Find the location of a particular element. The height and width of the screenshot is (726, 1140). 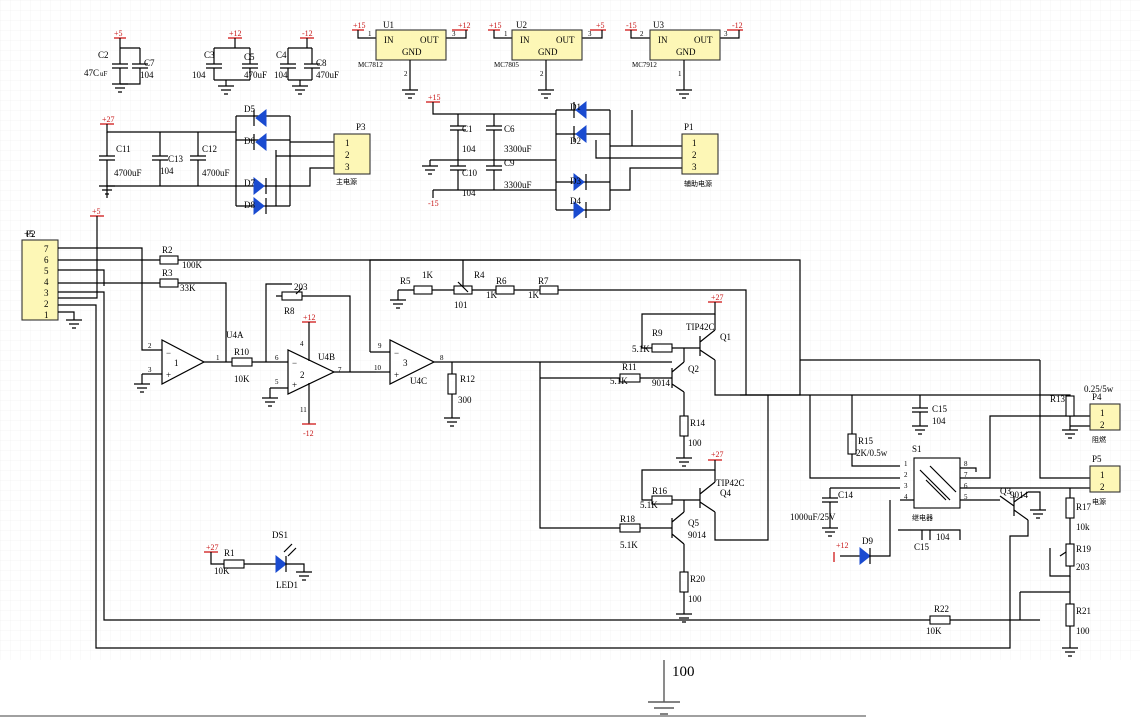

u4b-pin4: 4 is located at coordinates (302, 344).